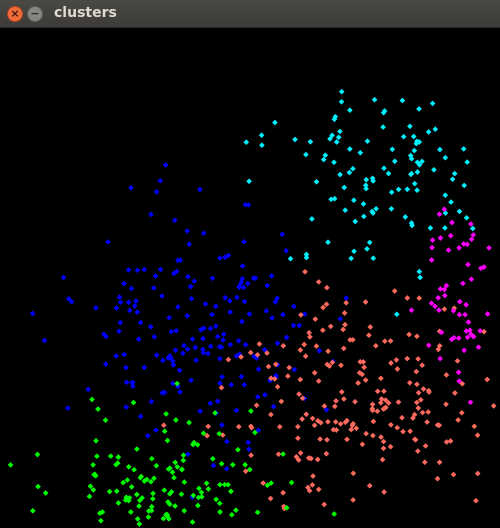 This screenshot has height=528, width=500. I want to click on close-icon: ×, so click(15, 14).